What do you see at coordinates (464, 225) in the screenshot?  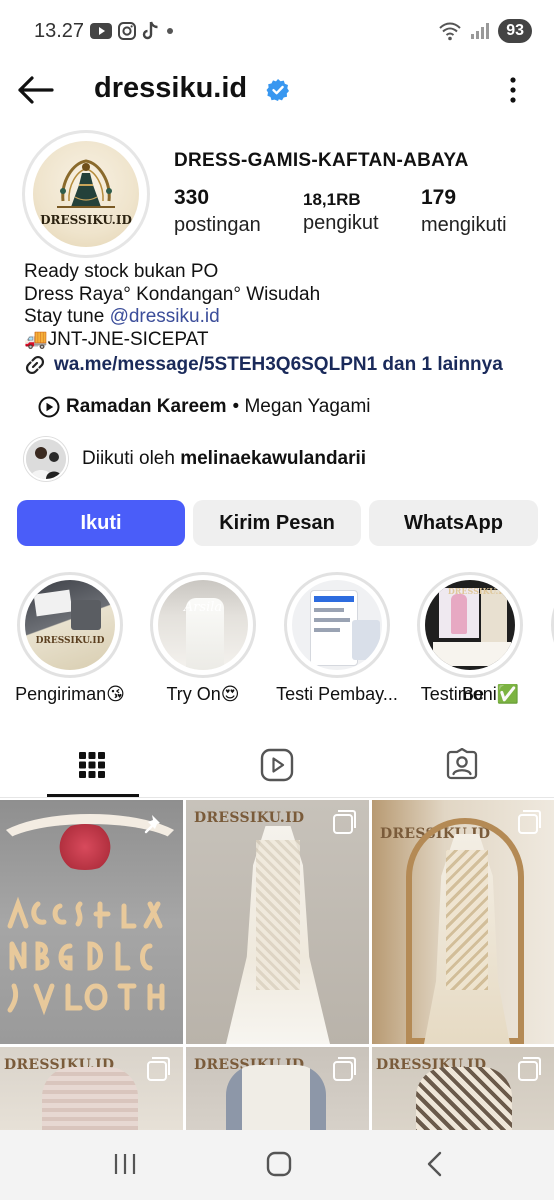 I see `stat-following-label: mengikuti` at bounding box center [464, 225].